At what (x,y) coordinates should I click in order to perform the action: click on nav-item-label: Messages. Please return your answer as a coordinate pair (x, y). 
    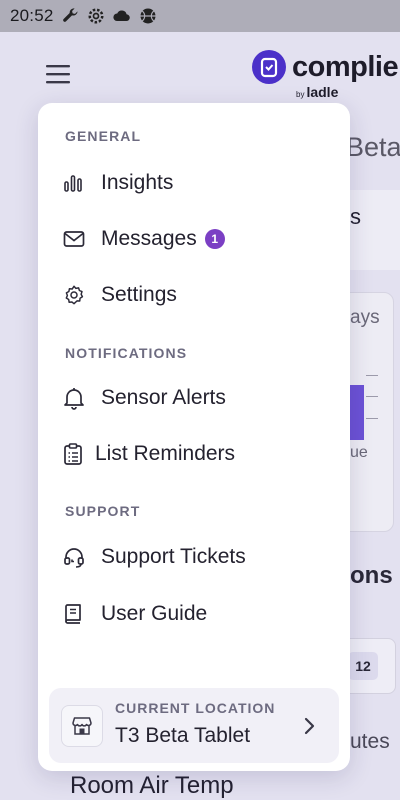
    Looking at the image, I should click on (149, 238).